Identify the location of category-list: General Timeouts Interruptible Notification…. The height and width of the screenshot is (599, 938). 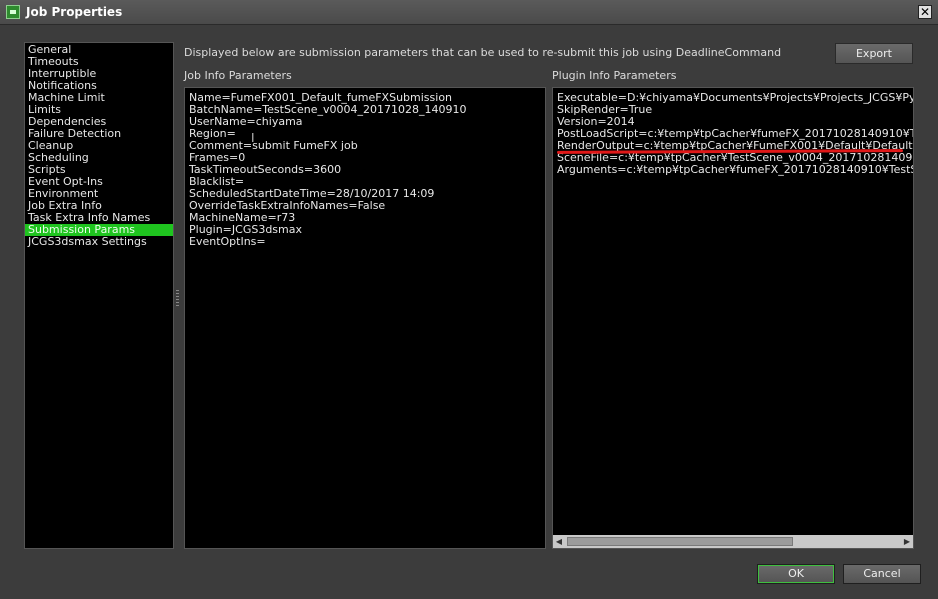
(99, 295).